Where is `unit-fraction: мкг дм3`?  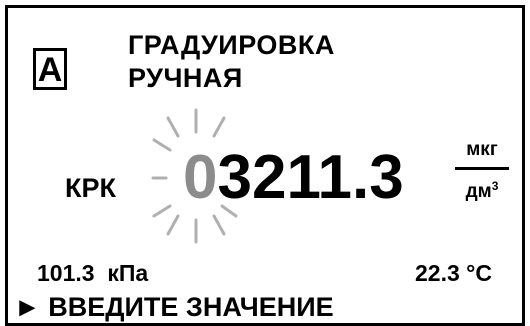
unit-fraction: мкг дм3 is located at coordinates (482, 171).